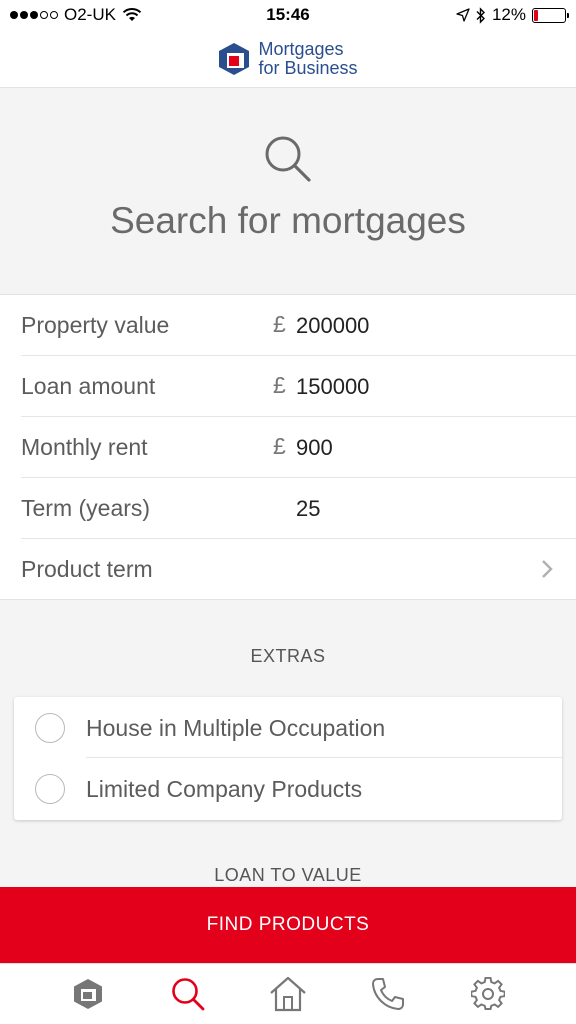  Describe the element at coordinates (308, 509) in the screenshot. I see `term-years-input: 25` at that location.